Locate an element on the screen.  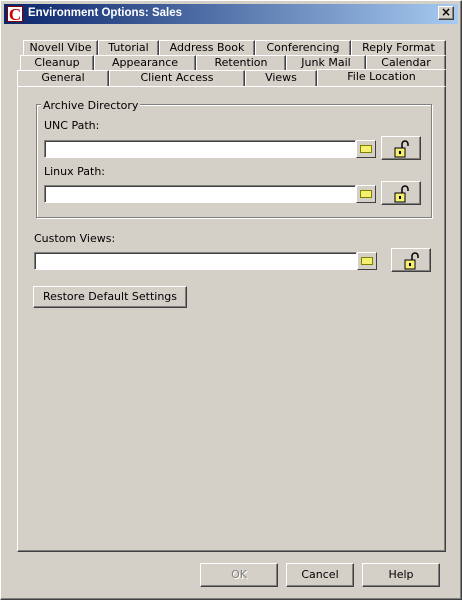
tab-views: Views is located at coordinates (281, 78).